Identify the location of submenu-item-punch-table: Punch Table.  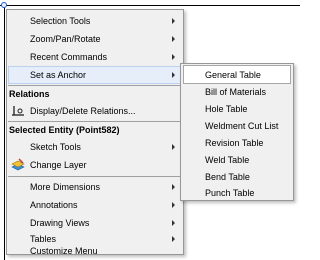
(237, 192).